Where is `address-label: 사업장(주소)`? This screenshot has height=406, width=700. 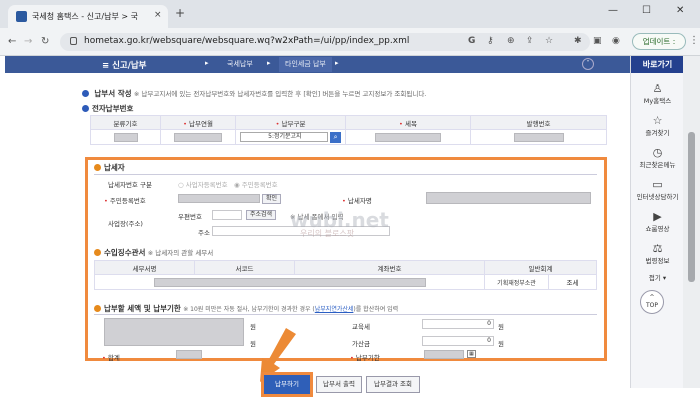 address-label: 사업장(주소) is located at coordinates (125, 224).